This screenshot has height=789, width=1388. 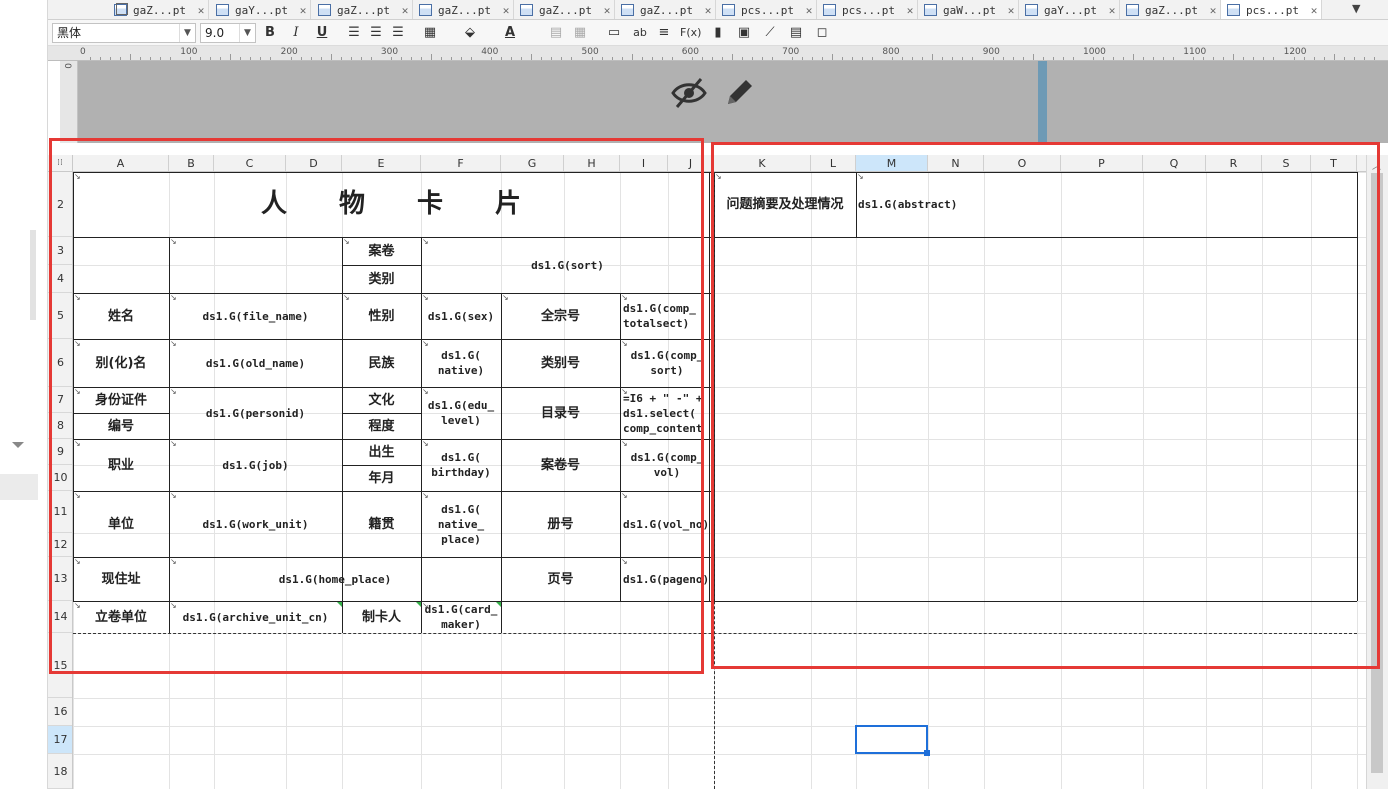 I want to click on tab-10: gaZ...pt ✕, so click(x=1170, y=9).